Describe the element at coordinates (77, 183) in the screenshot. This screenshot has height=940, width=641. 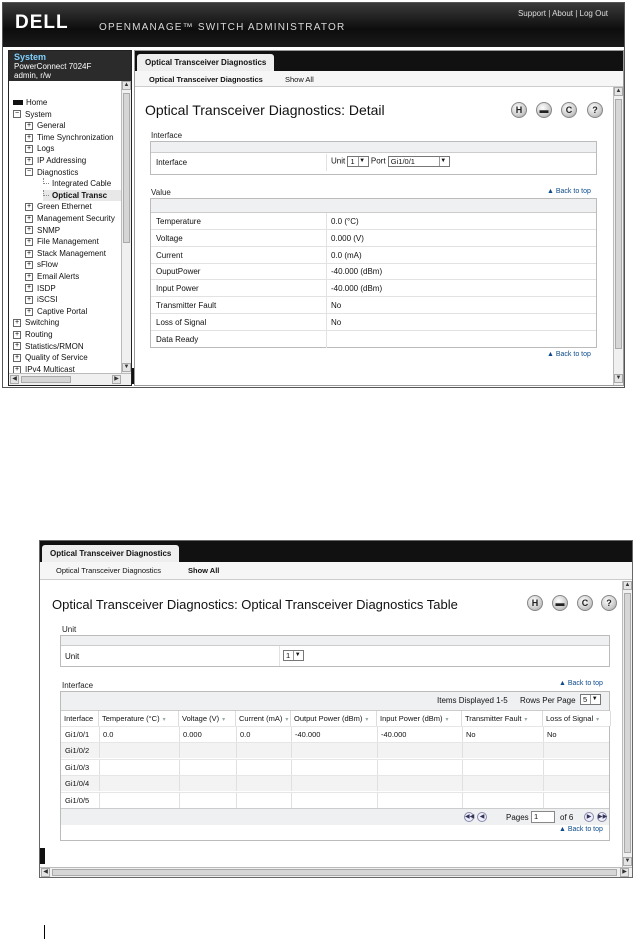
I see `tree-item: Integrated Cable` at that location.